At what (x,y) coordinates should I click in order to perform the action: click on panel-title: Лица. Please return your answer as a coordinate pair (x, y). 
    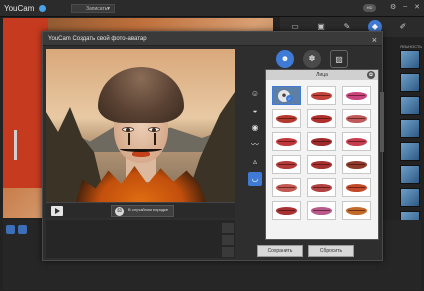
    Looking at the image, I should click on (322, 75).